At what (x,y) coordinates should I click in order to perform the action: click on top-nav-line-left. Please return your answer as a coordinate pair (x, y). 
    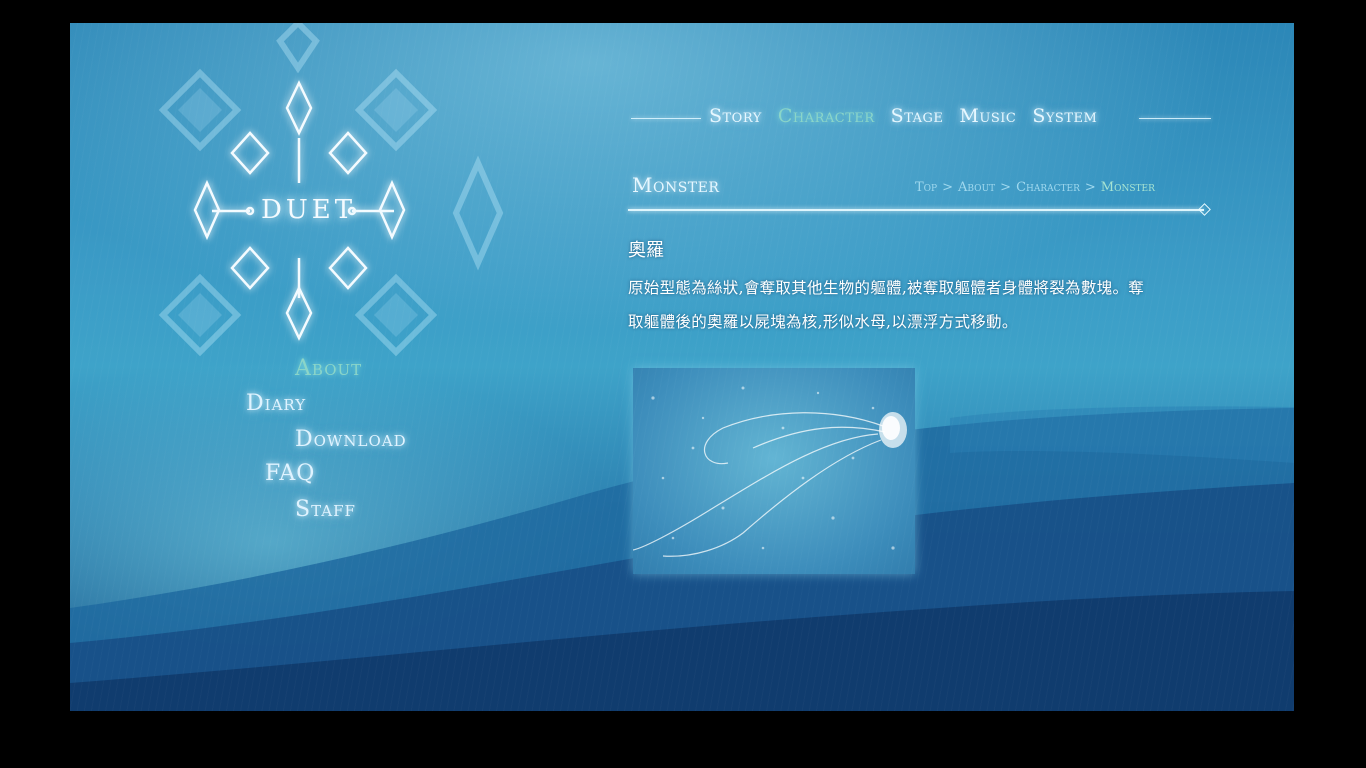
    Looking at the image, I should click on (666, 118).